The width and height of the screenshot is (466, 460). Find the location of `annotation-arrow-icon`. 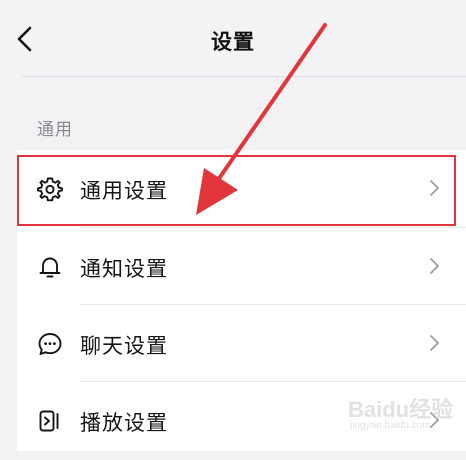

annotation-arrow-icon is located at coordinates (261, 119).